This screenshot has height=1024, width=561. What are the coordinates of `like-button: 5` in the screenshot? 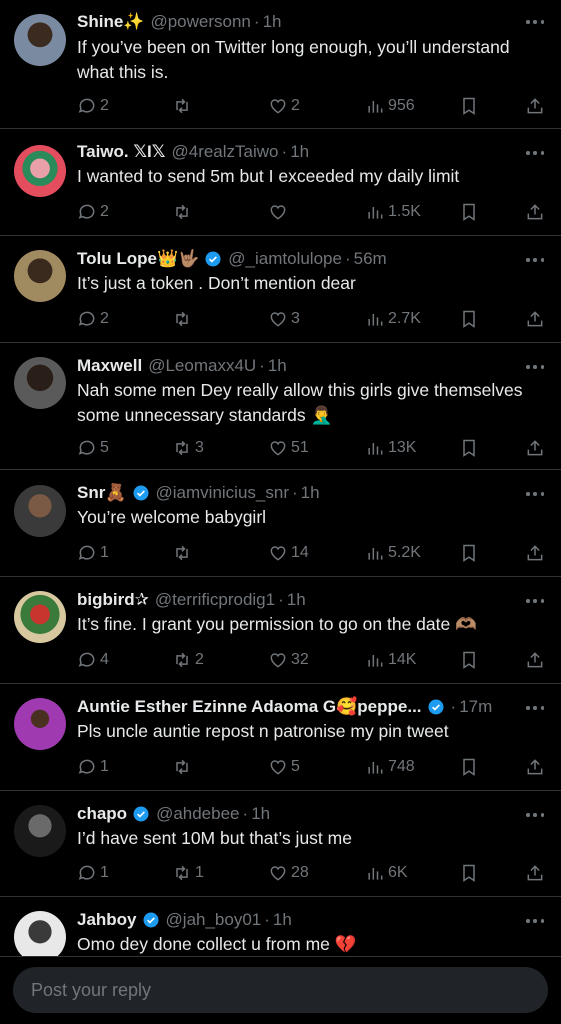 It's located at (284, 767).